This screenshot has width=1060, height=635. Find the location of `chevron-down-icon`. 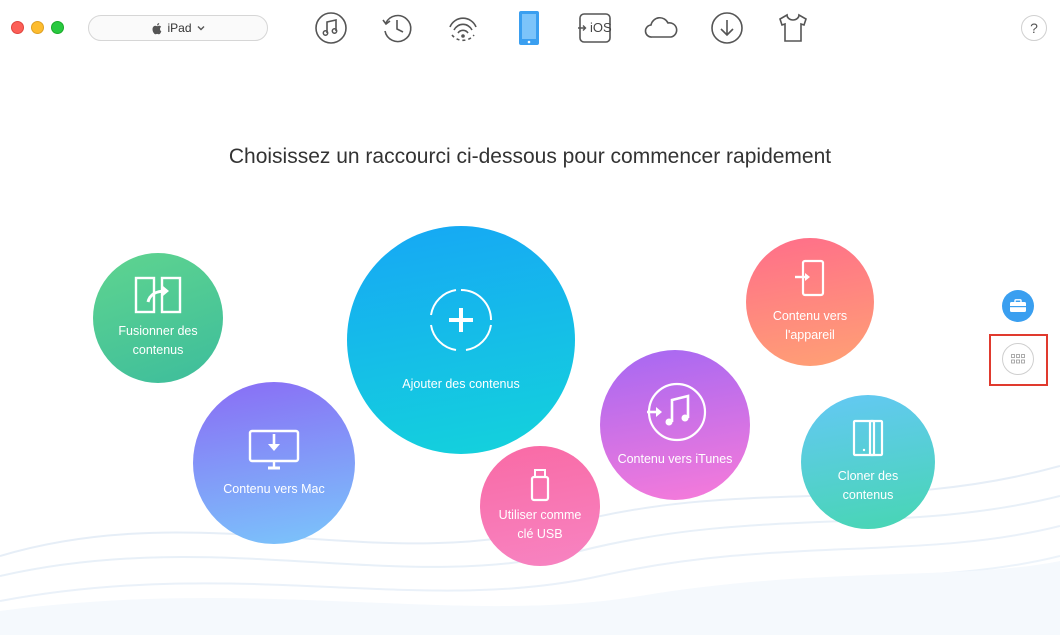

chevron-down-icon is located at coordinates (201, 28).